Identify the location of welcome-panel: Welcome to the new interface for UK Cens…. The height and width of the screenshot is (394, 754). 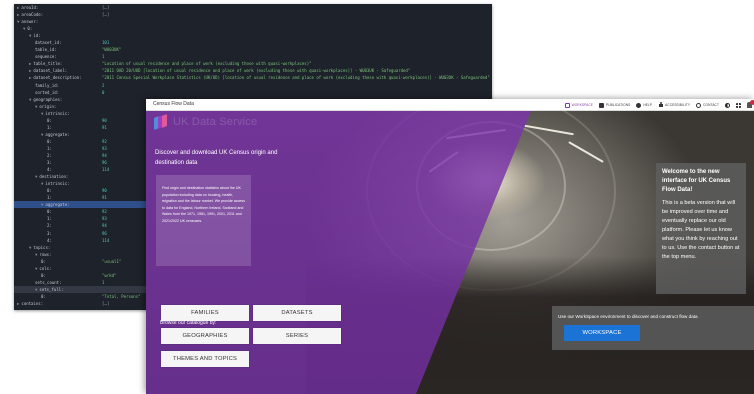
(701, 228).